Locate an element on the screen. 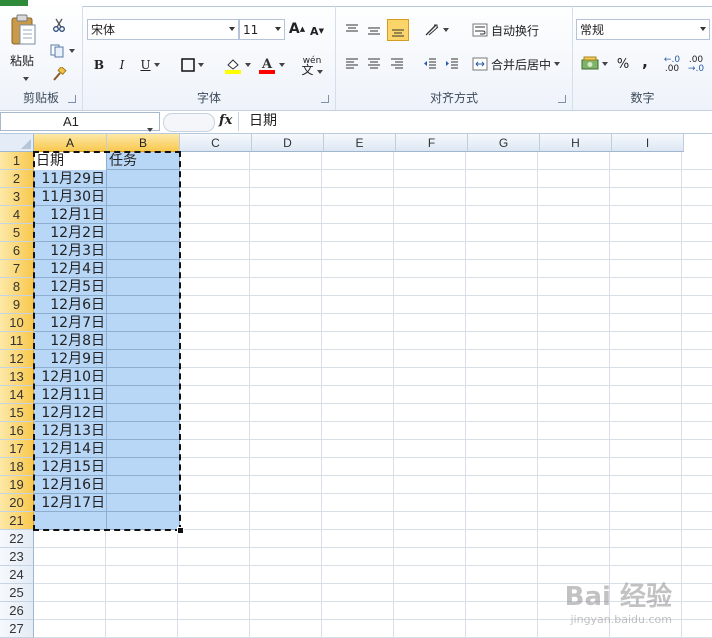 The height and width of the screenshot is (638, 712). paintbrush-icon is located at coordinates (60, 74).